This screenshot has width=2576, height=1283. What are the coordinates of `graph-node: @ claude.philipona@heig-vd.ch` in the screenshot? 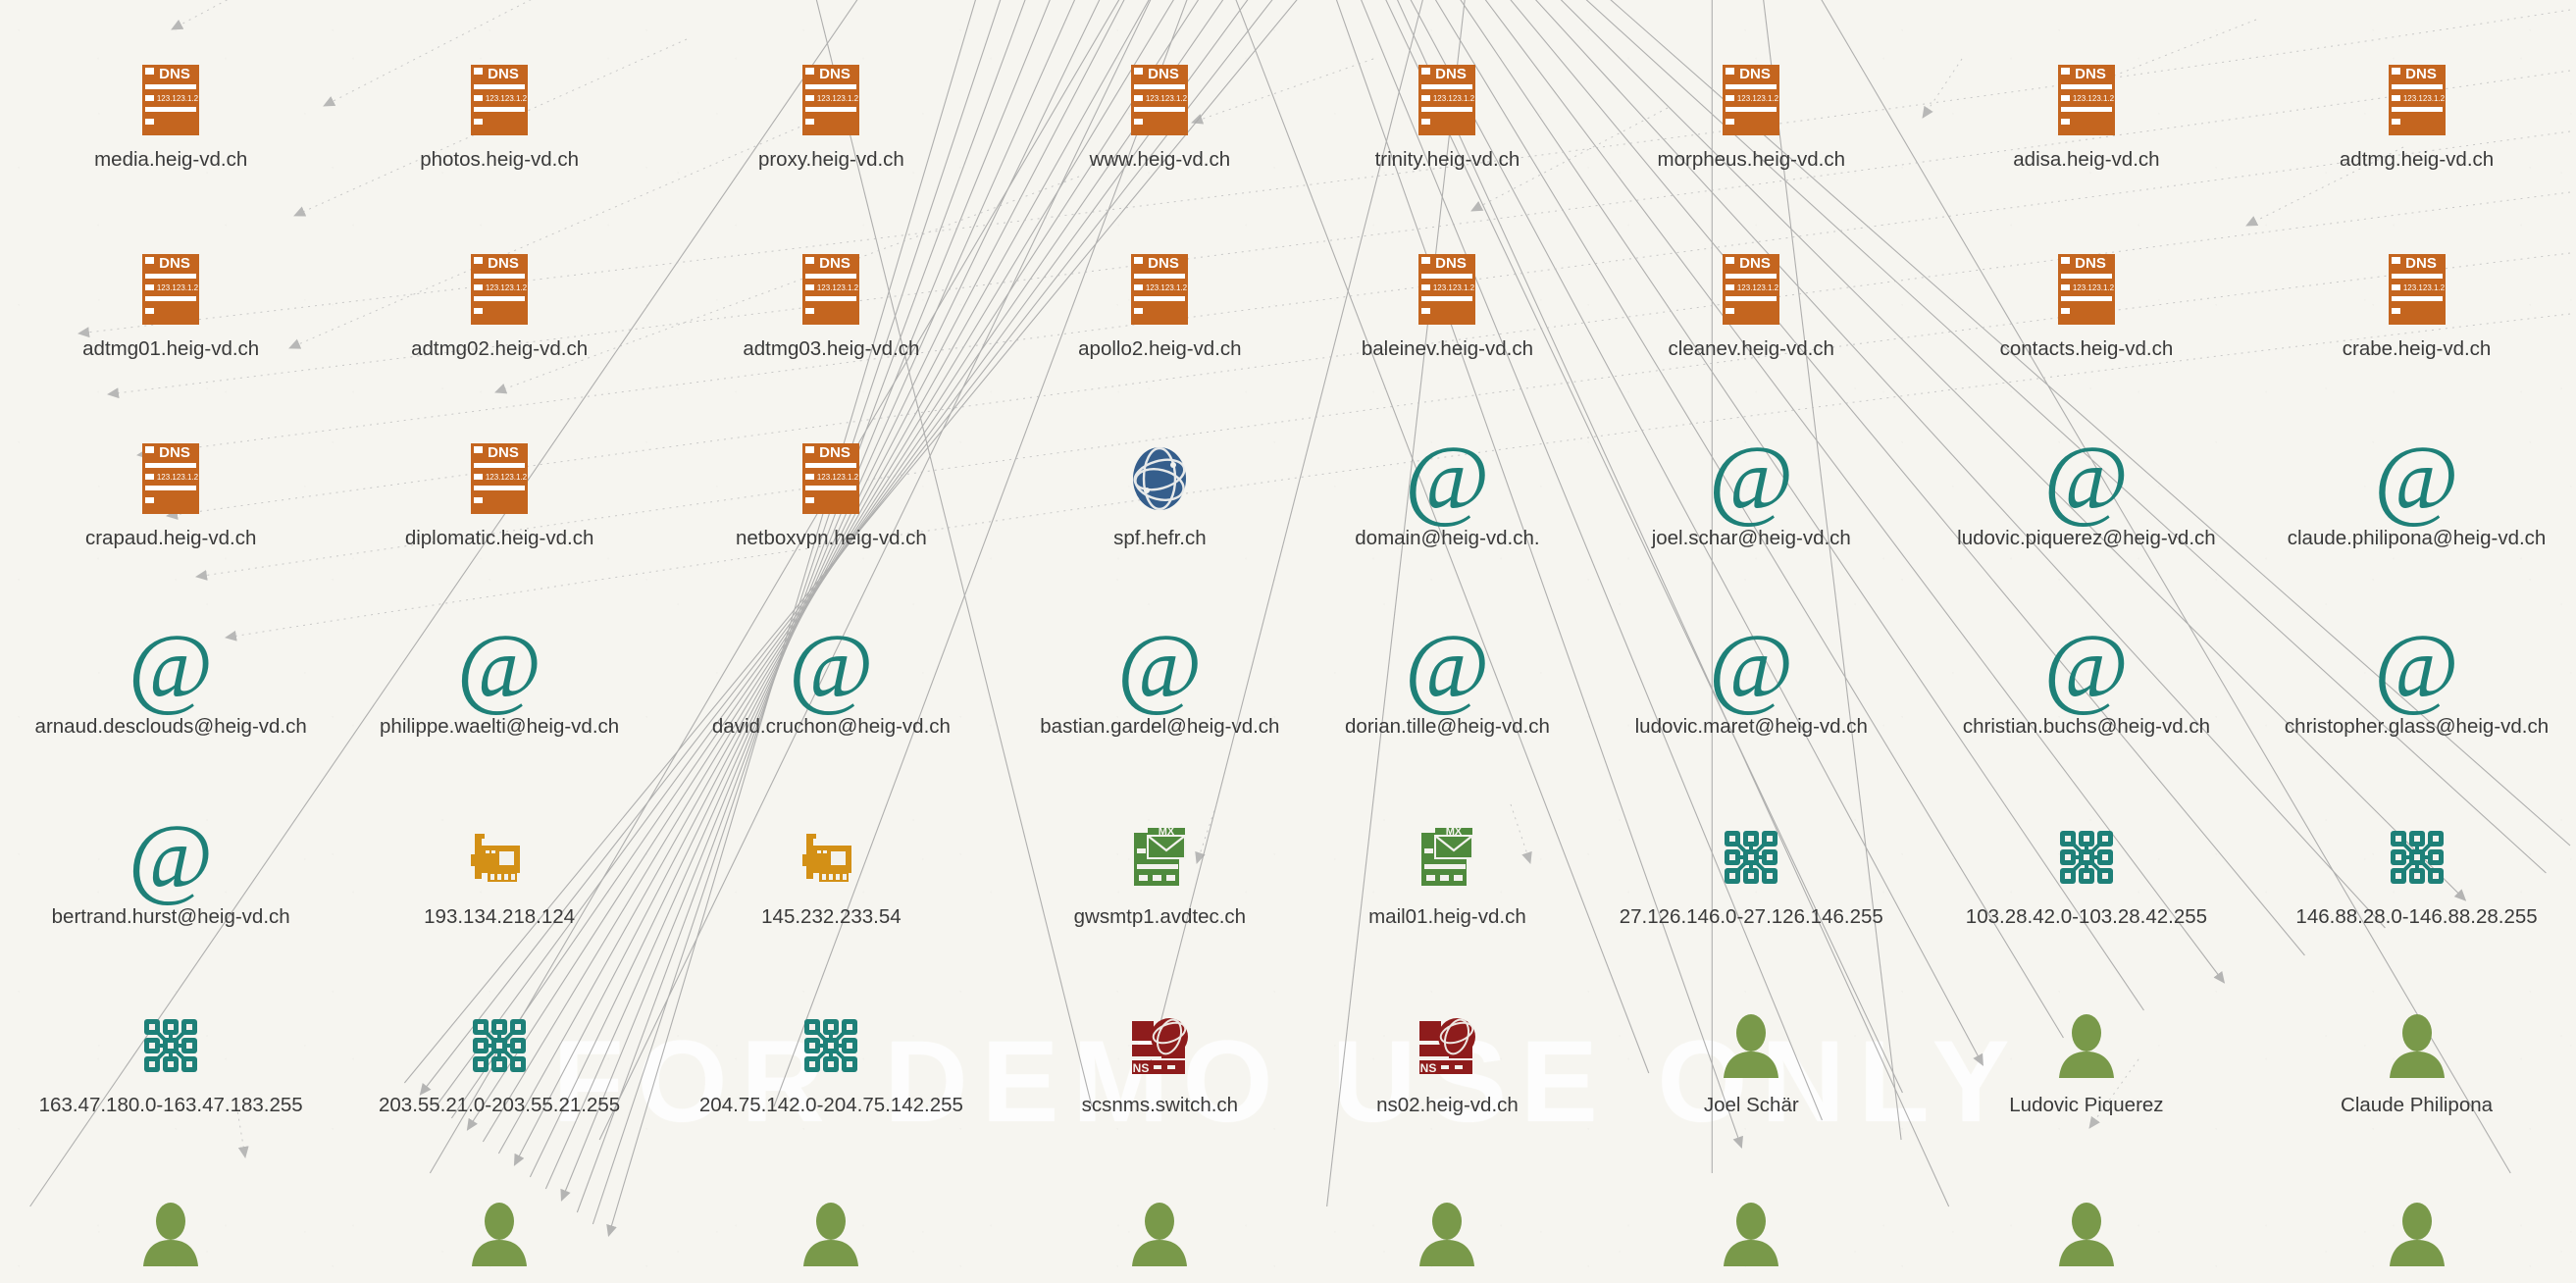 It's located at (2417, 492).